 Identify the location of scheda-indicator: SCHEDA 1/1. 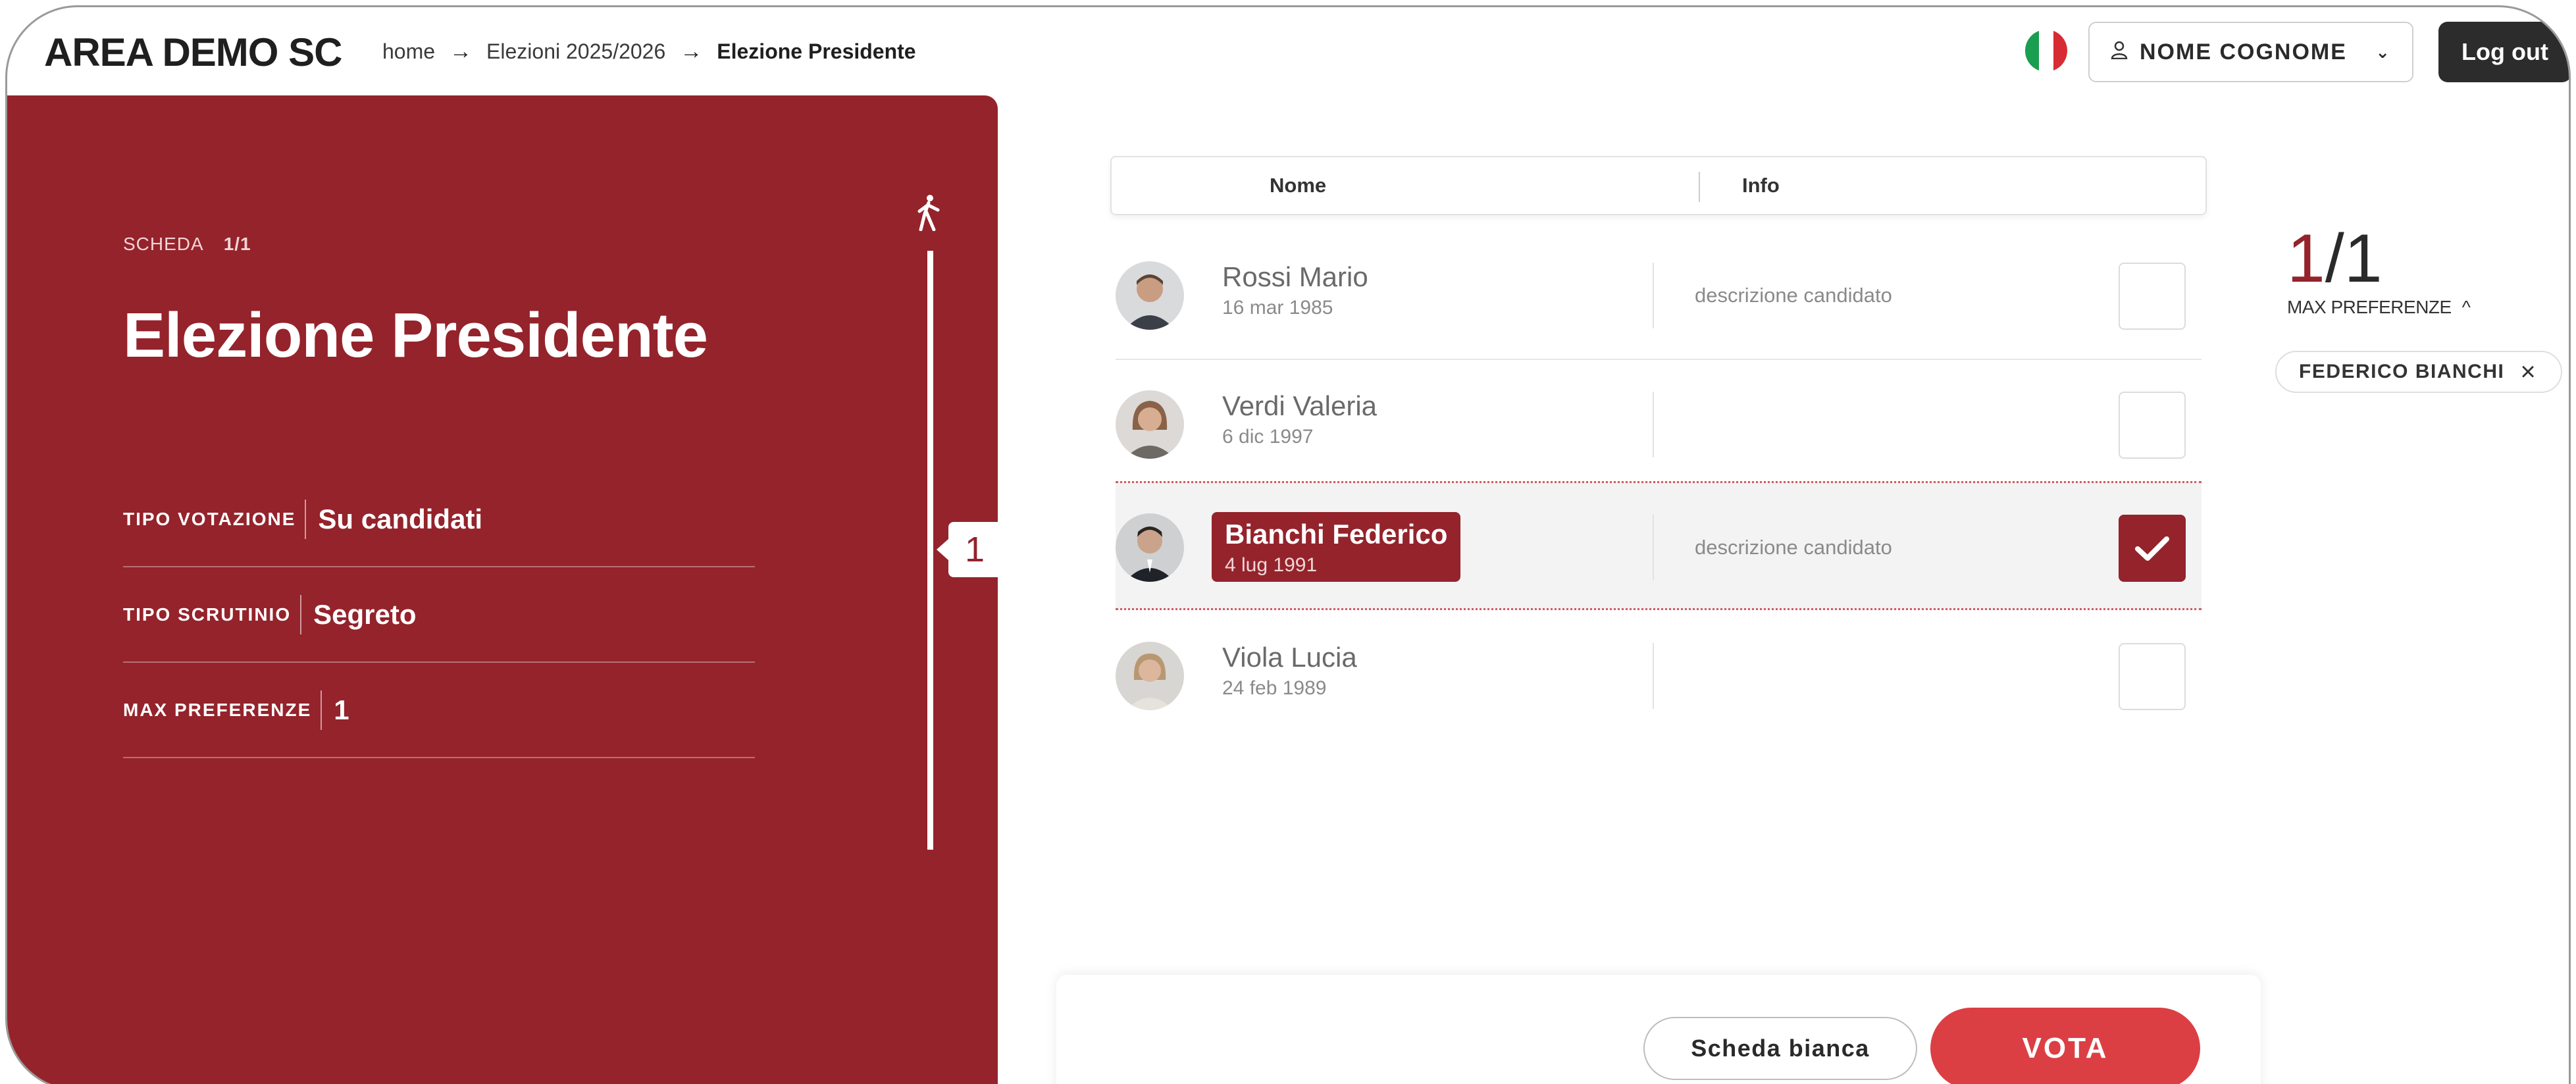
(187, 244).